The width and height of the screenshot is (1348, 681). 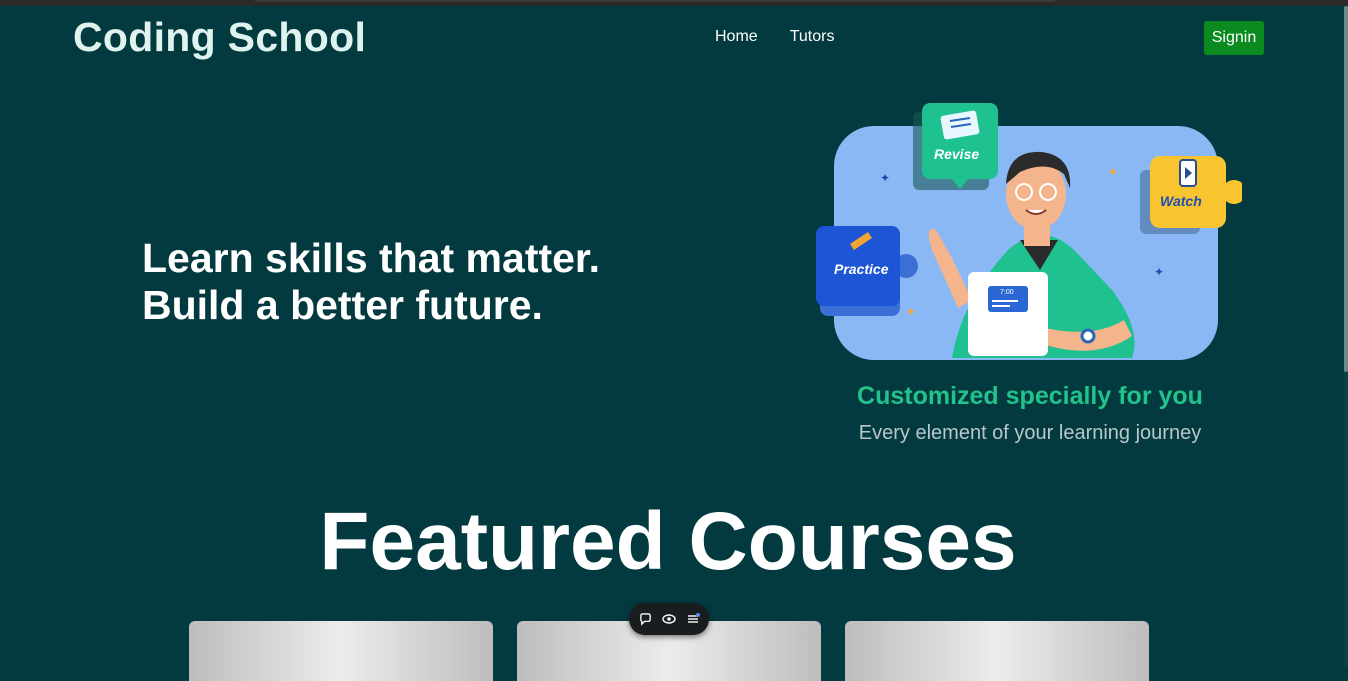 I want to click on hero-line-1: Learn skills that matter., so click(x=371, y=258).